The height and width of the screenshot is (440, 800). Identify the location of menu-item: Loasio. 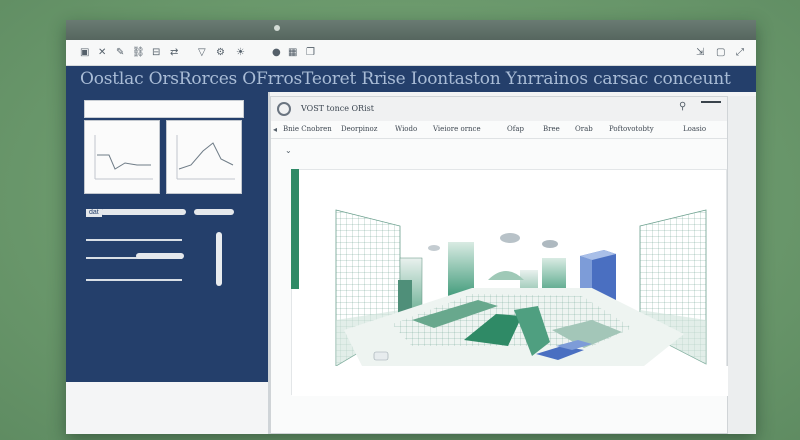
(694, 129).